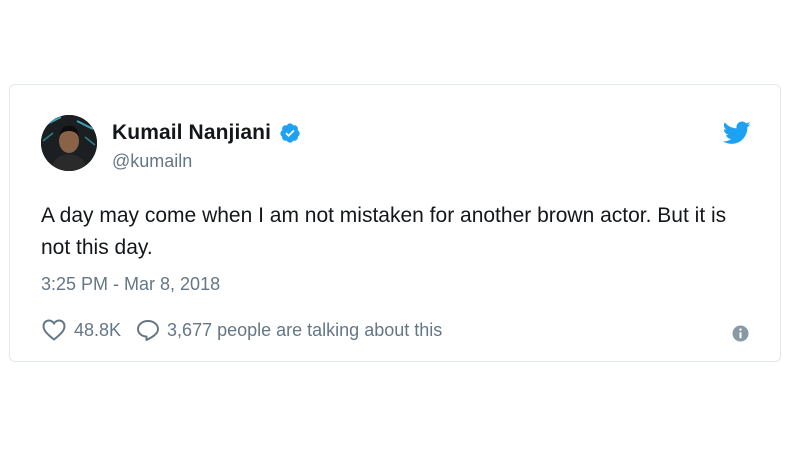  I want to click on display-name-row: Kumail Nanjiani, so click(206, 133).